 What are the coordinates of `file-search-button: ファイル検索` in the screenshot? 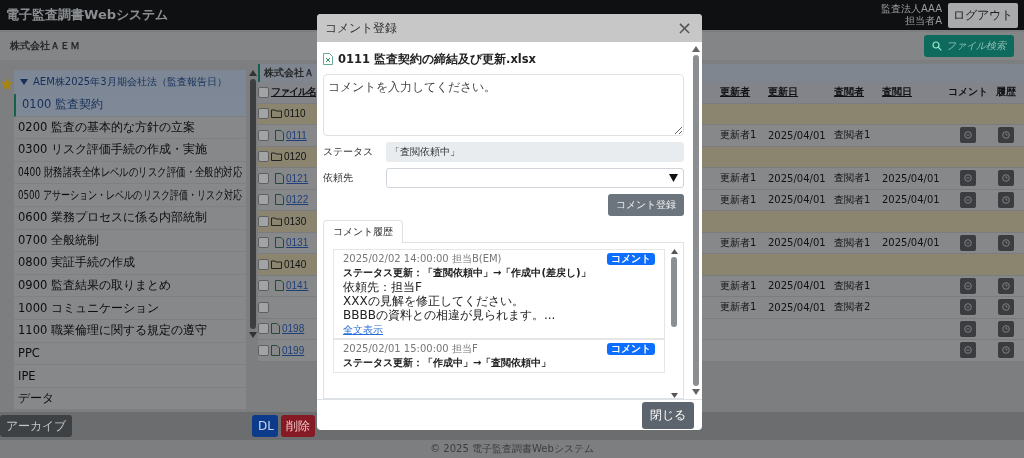 It's located at (969, 46).